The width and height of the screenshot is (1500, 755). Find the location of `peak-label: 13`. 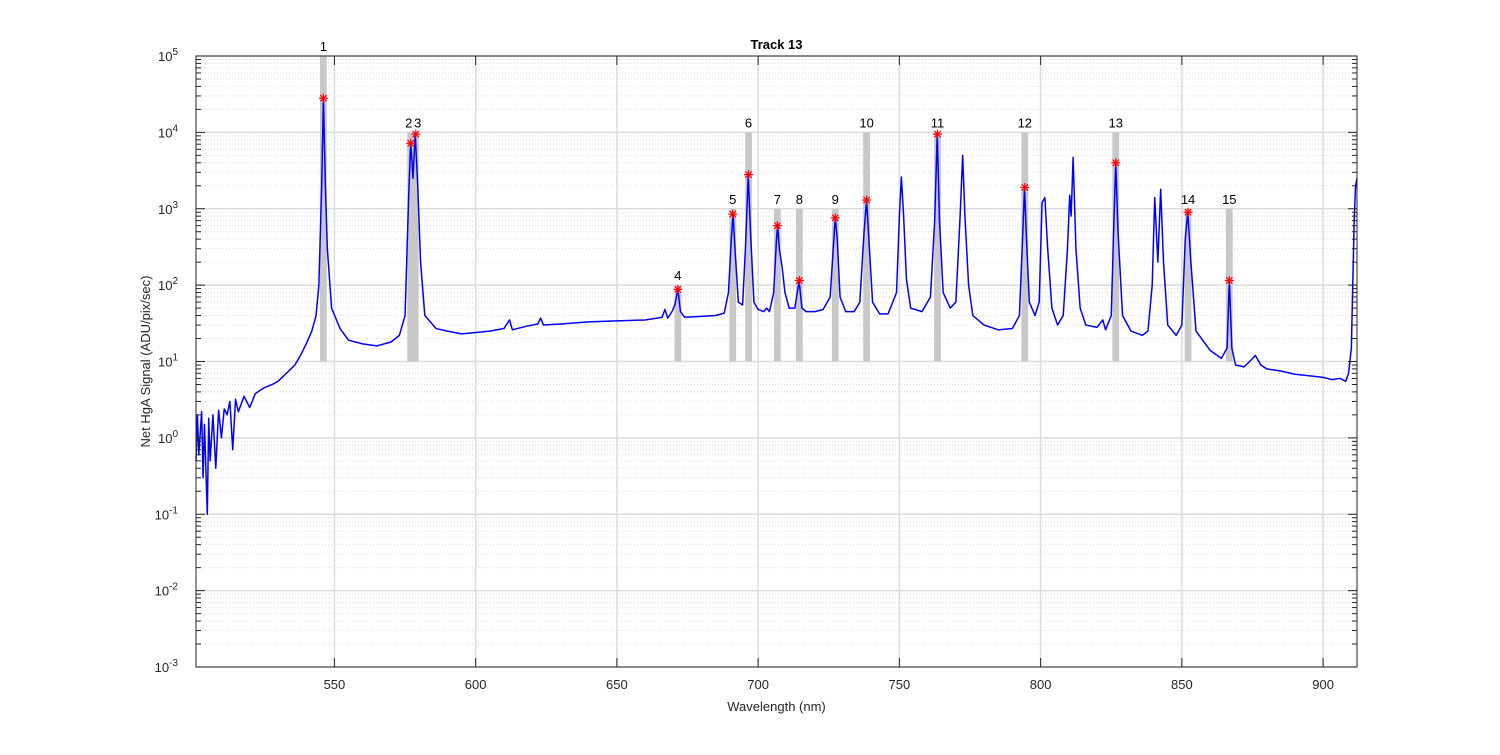

peak-label: 13 is located at coordinates (1116, 122).